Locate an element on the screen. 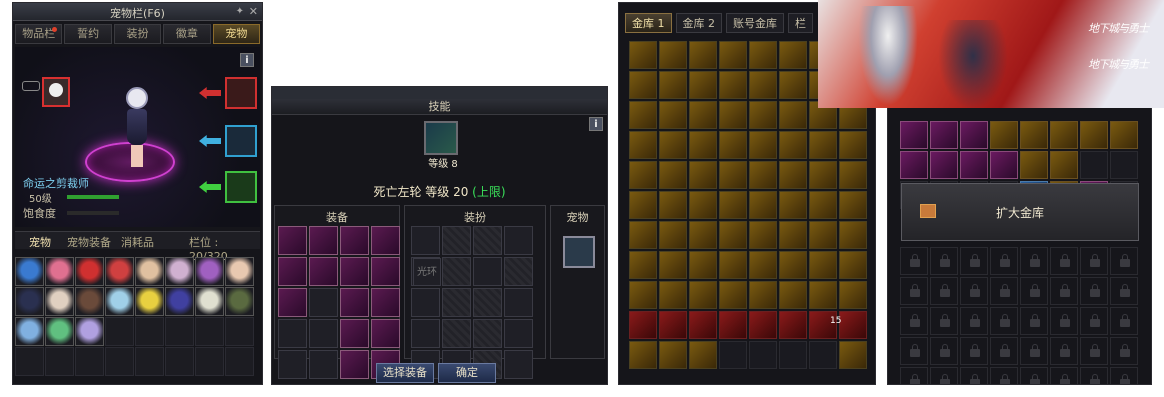 Image resolution: width=1164 pixels, height=397 pixels. confirm-button: 确定 is located at coordinates (467, 373).